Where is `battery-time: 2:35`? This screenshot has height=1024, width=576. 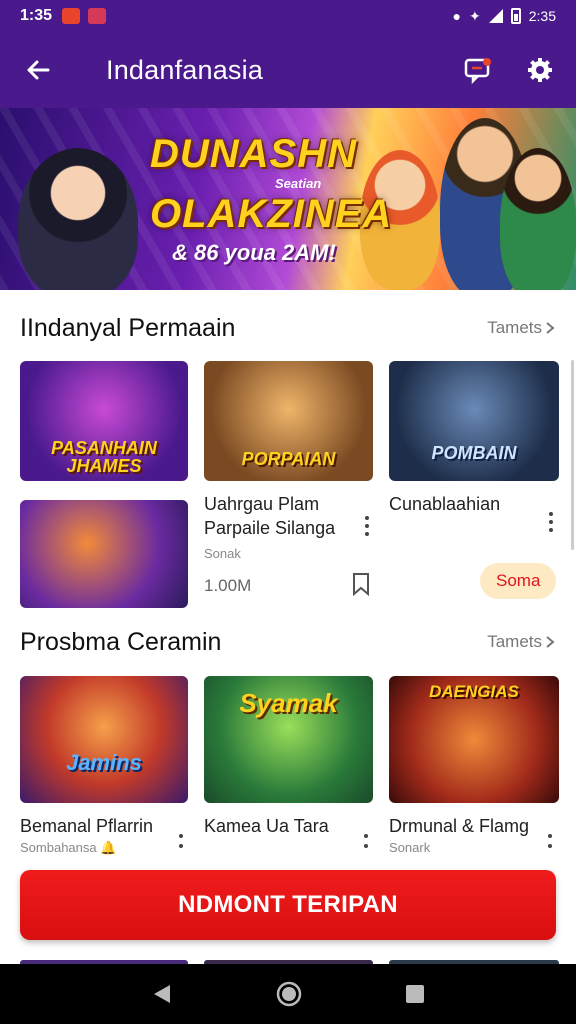
battery-time: 2:35 is located at coordinates (542, 16).